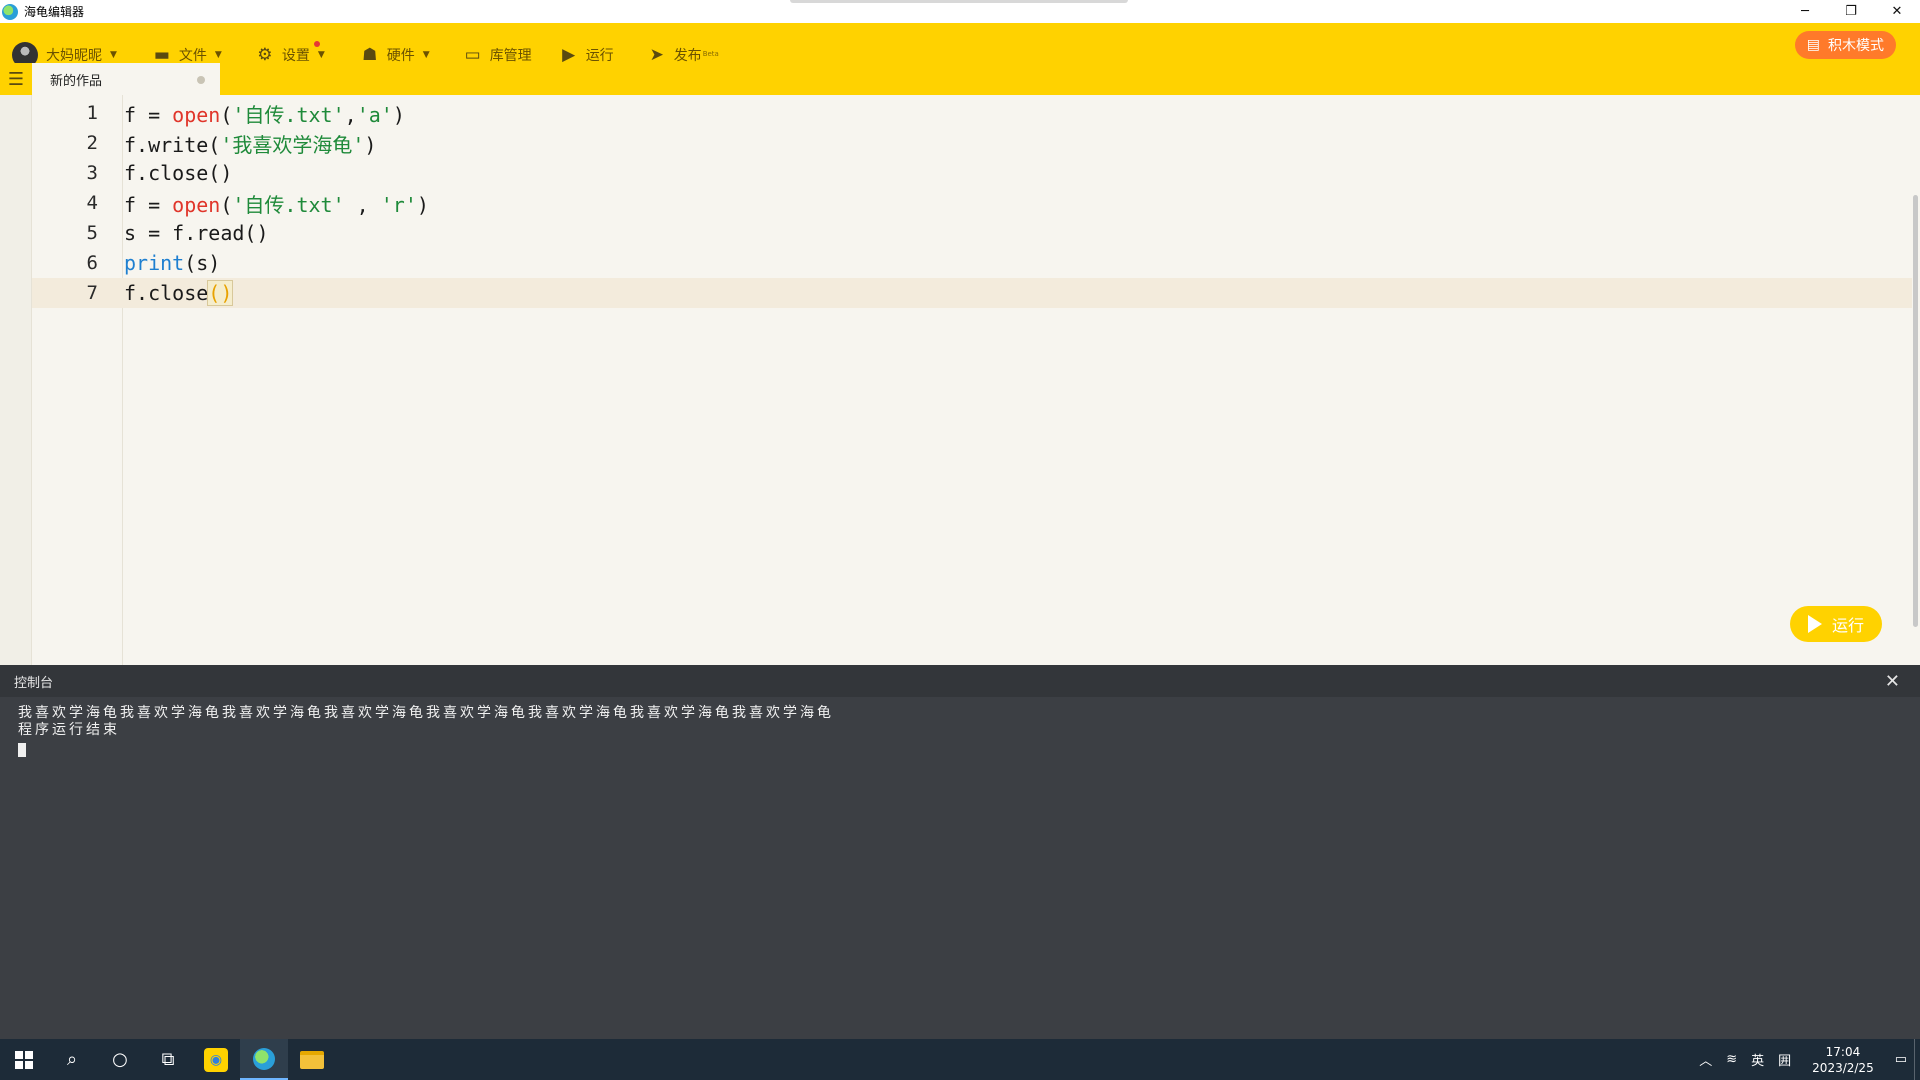 The width and height of the screenshot is (1920, 1080). Describe the element at coordinates (120, 1059) in the screenshot. I see `cortana-icon: ○` at that location.